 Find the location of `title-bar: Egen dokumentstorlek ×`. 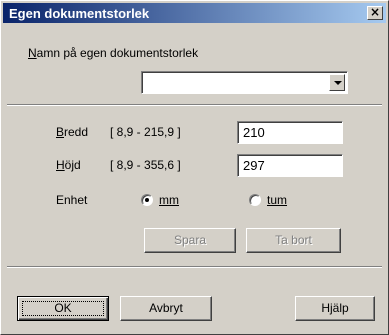

title-bar: Egen dokumentstorlek × is located at coordinates (194, 13).